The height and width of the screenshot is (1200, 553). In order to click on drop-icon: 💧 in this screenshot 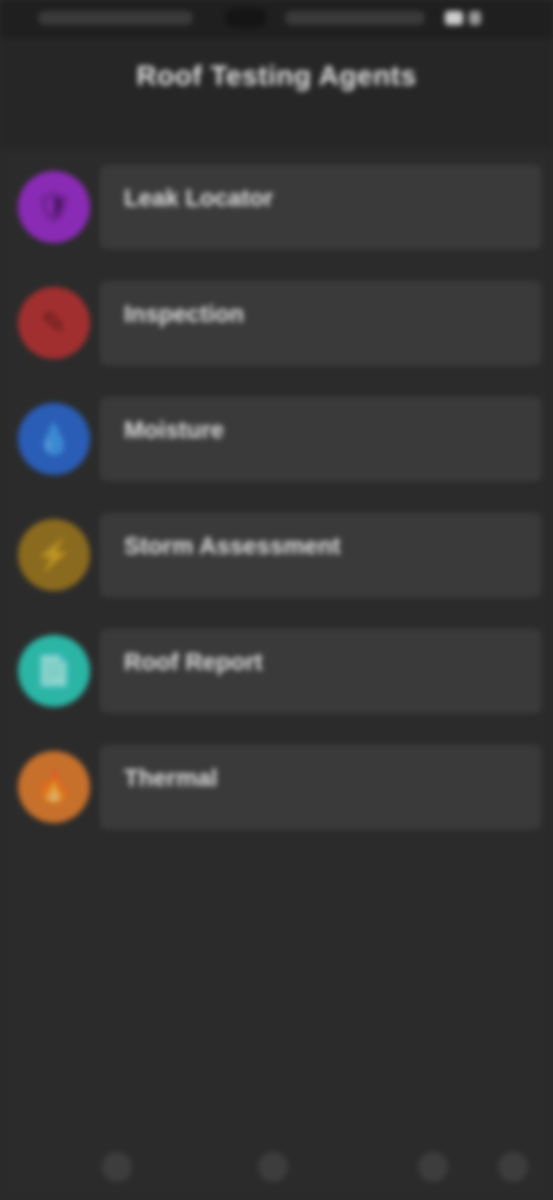, I will do `click(54, 439)`.